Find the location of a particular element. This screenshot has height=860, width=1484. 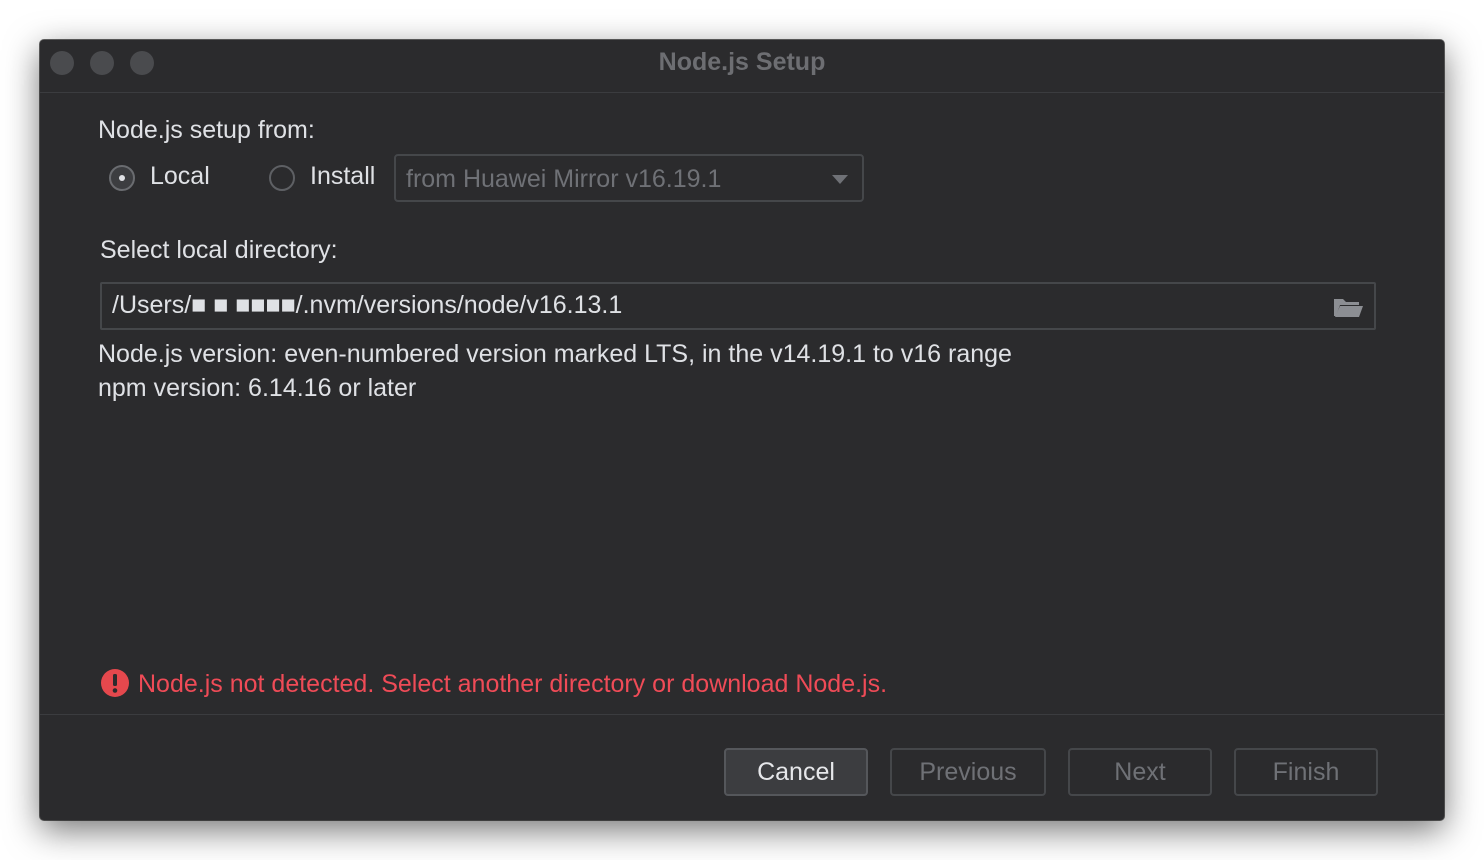

install-source-selected: from Huawei Mirror v16.19.1 is located at coordinates (564, 179).